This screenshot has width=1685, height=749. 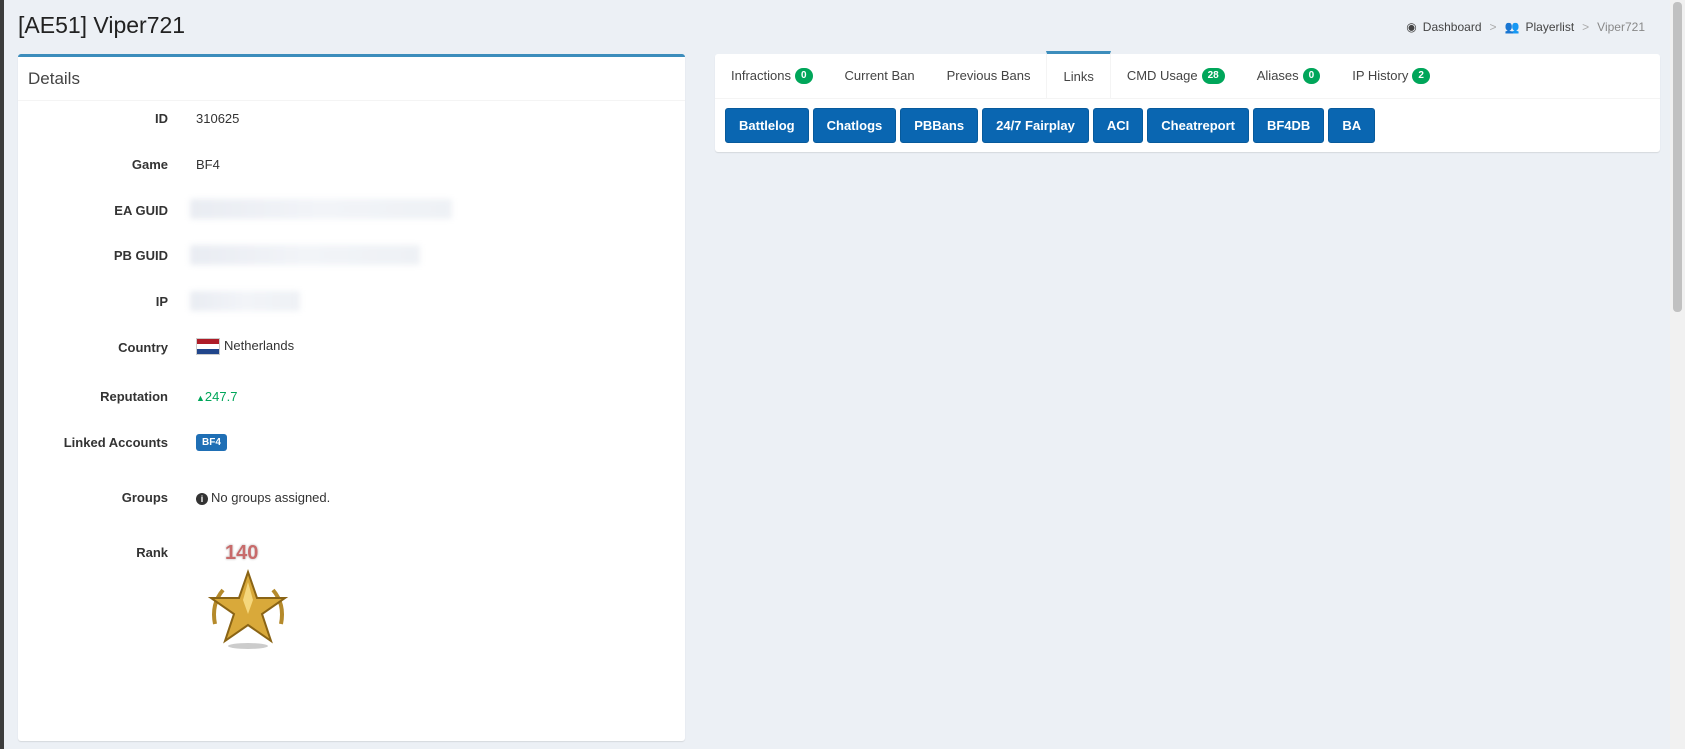 What do you see at coordinates (152, 552) in the screenshot?
I see `rank-label: Rank` at bounding box center [152, 552].